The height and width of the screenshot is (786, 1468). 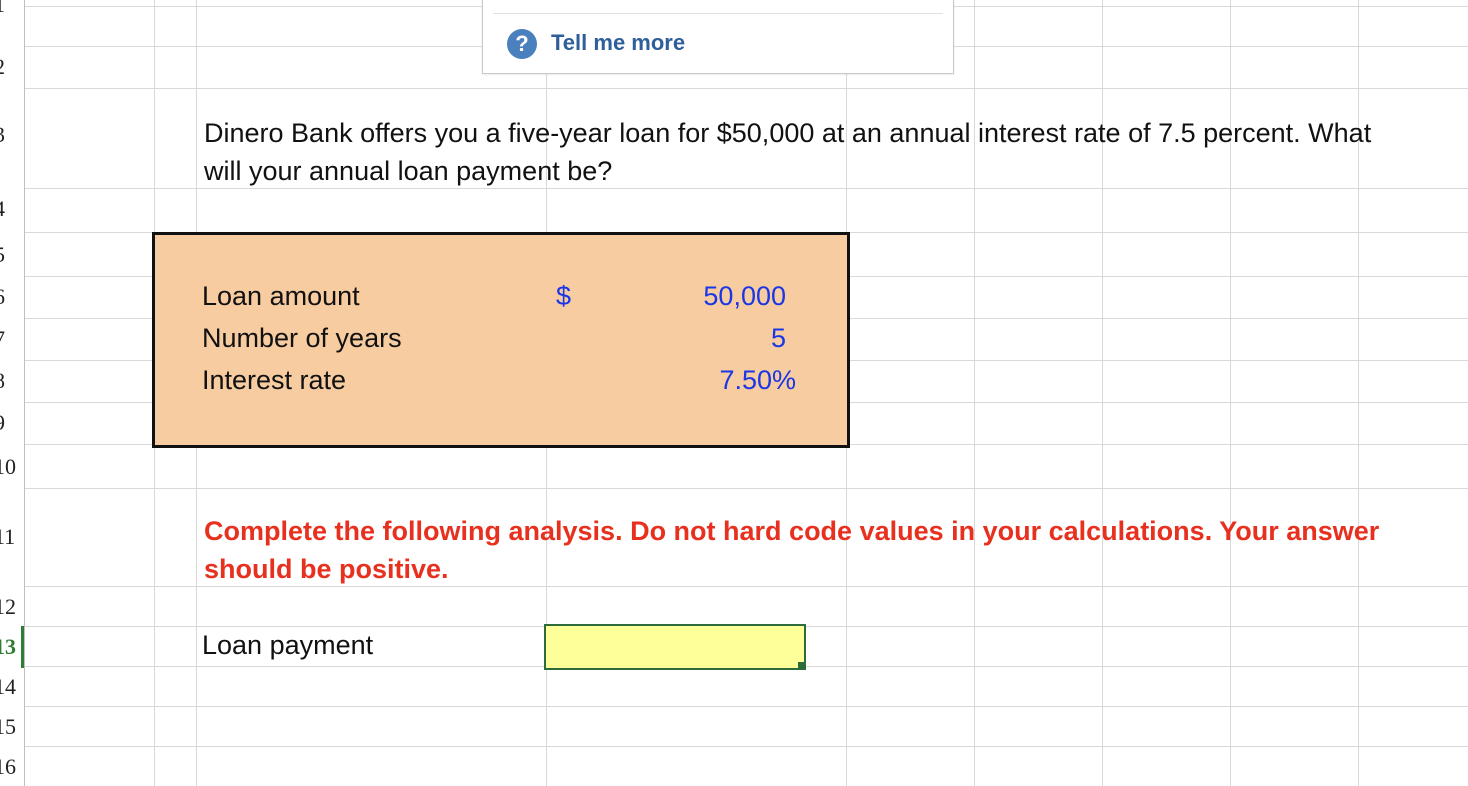 What do you see at coordinates (12, 393) in the screenshot?
I see `row-header-column: 1 2 3 4 5 6 7 8 9 10 11 12 13 14 15 16` at bounding box center [12, 393].